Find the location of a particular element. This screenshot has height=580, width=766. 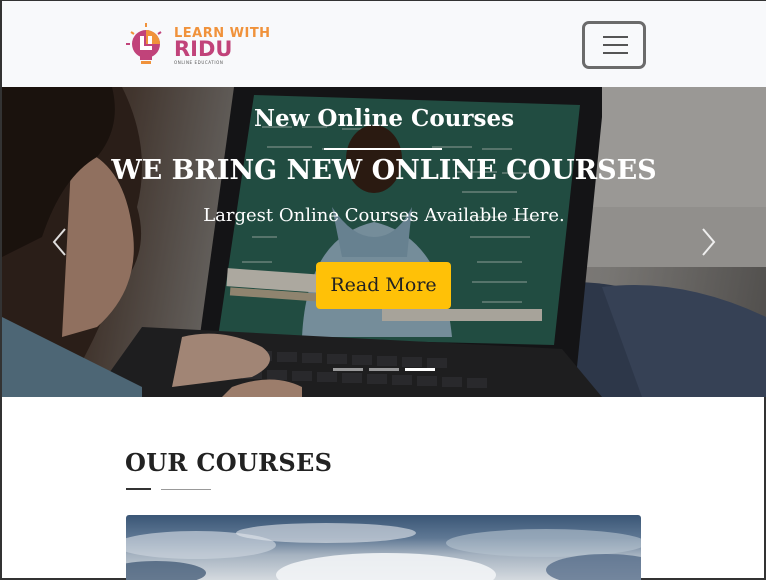

hero-title: WE BRING NEW ONLINE COURSES is located at coordinates (384, 170).